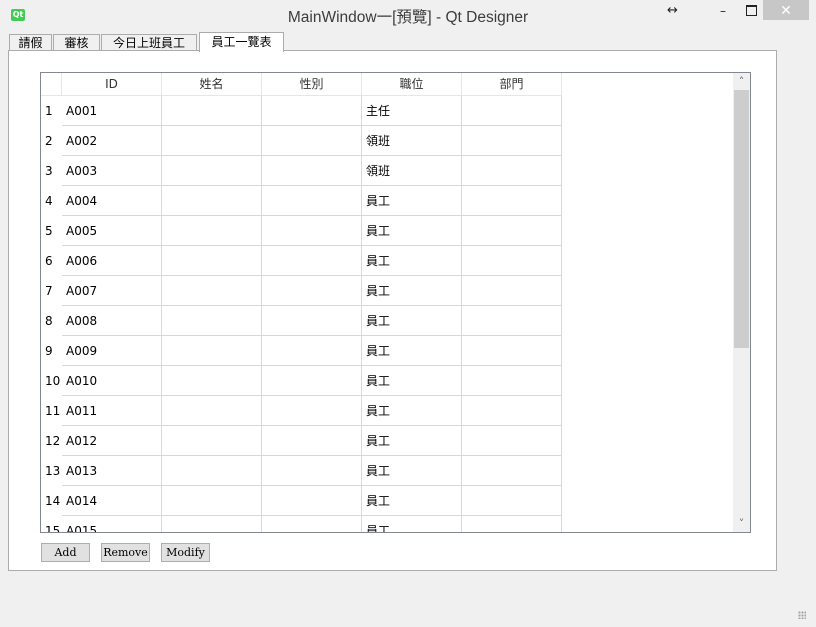 The height and width of the screenshot is (627, 816). Describe the element at coordinates (51, 321) in the screenshot. I see `row-header: 8` at that location.